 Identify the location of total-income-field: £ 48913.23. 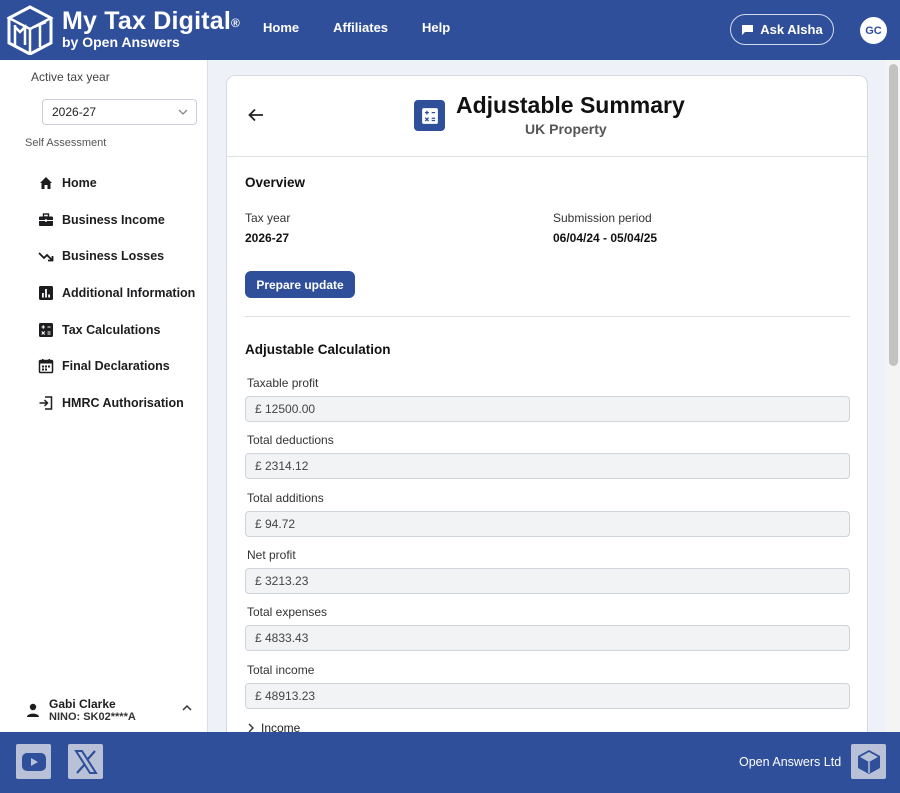
(547, 696).